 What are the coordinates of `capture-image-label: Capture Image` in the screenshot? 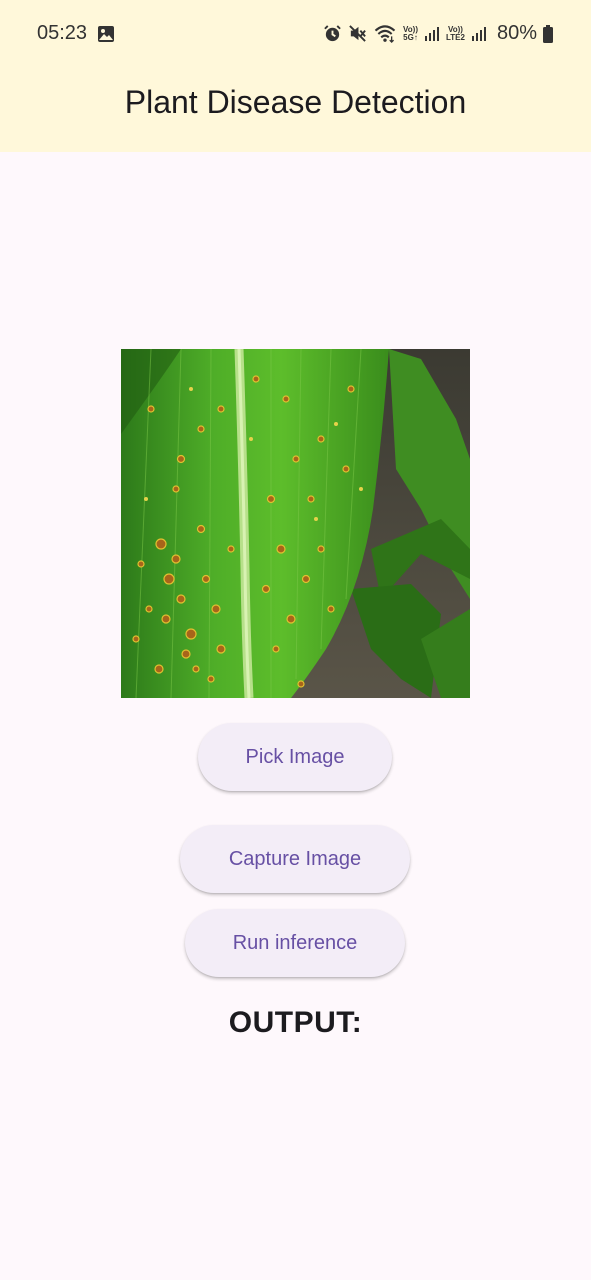 It's located at (295, 858).